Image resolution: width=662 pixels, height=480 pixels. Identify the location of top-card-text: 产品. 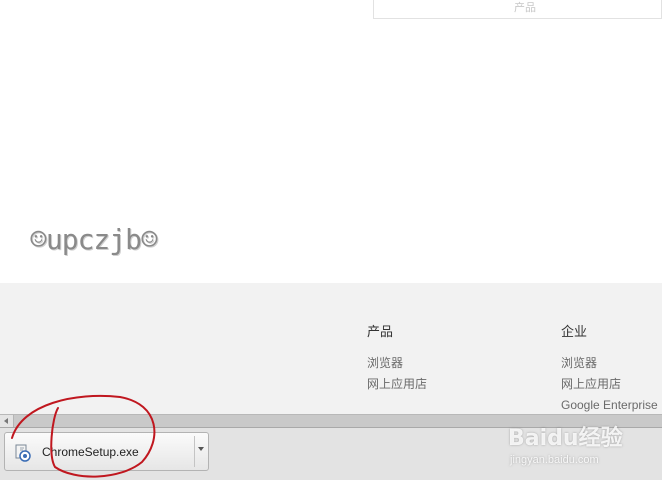
(525, 8).